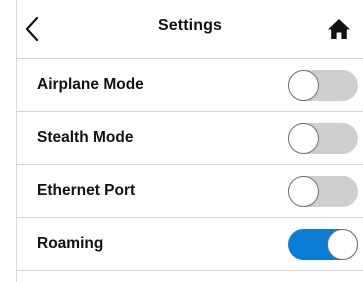 The height and width of the screenshot is (282, 363). I want to click on home-icon, so click(339, 29).